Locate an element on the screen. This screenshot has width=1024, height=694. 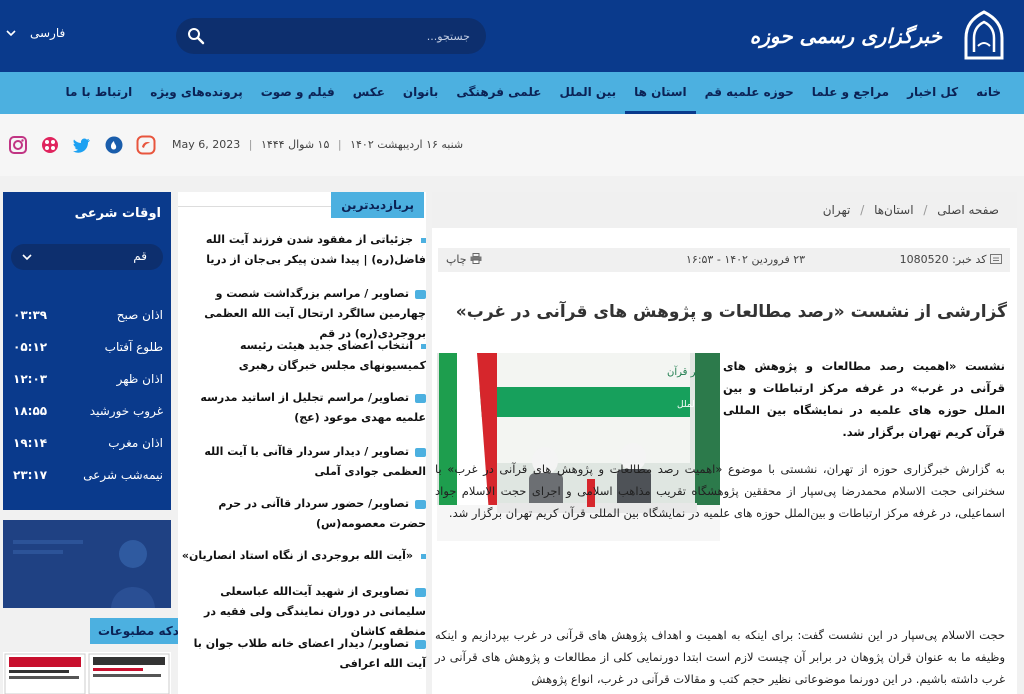
printer-icon is located at coordinates (476, 258).